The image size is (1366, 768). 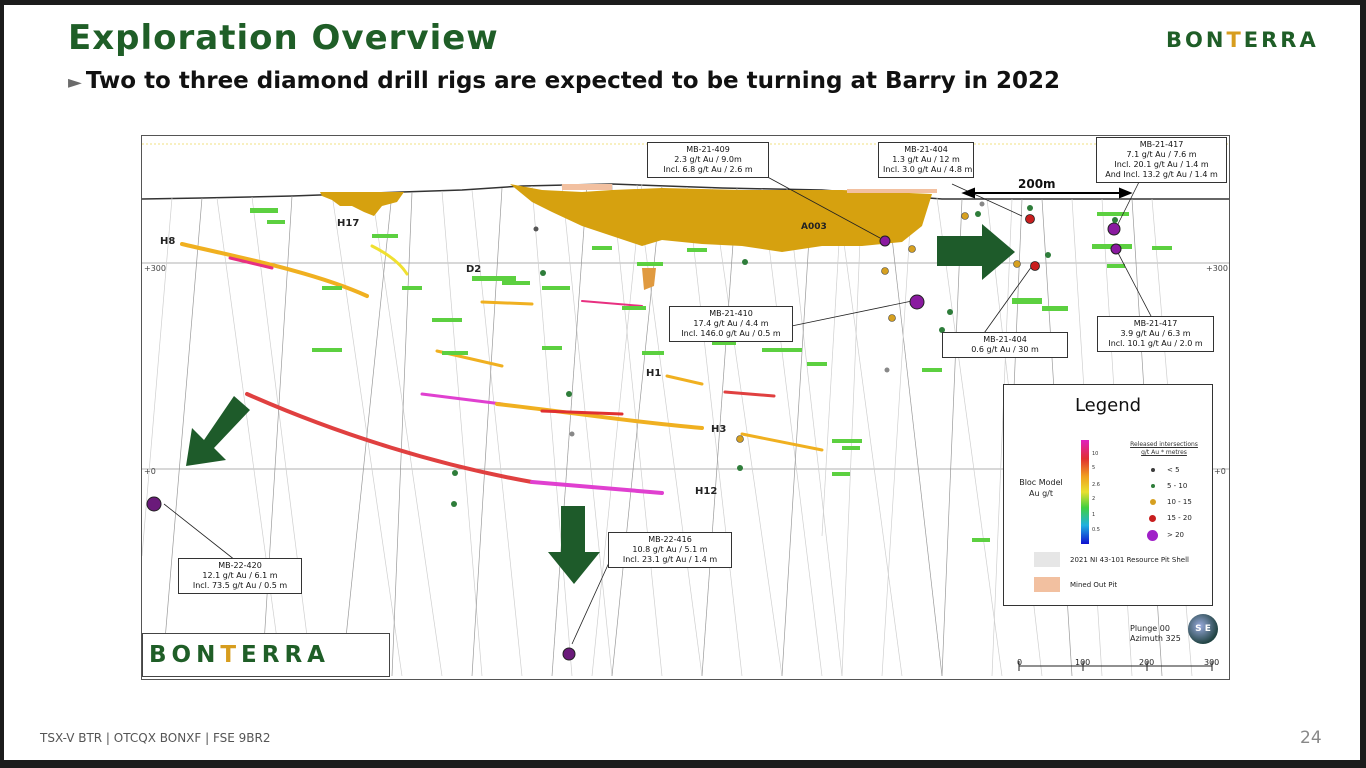 I want to click on frame-left, so click(x=2, y=384).